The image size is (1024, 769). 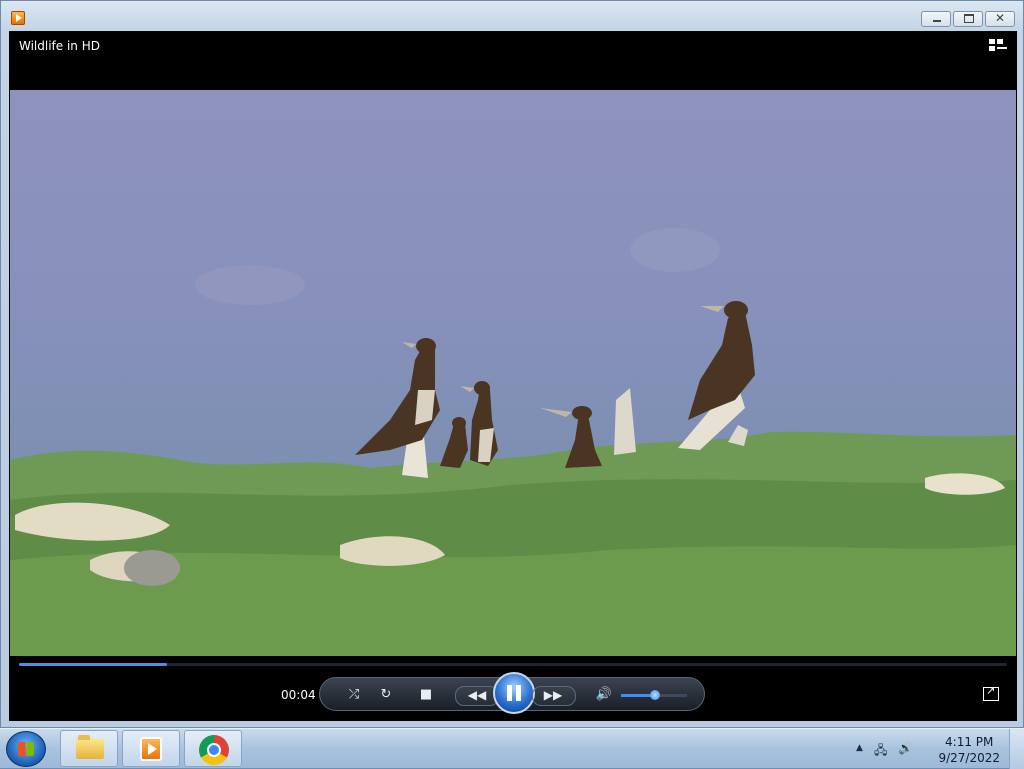 I want to click on show-desktop-button, so click(x=1016, y=749).